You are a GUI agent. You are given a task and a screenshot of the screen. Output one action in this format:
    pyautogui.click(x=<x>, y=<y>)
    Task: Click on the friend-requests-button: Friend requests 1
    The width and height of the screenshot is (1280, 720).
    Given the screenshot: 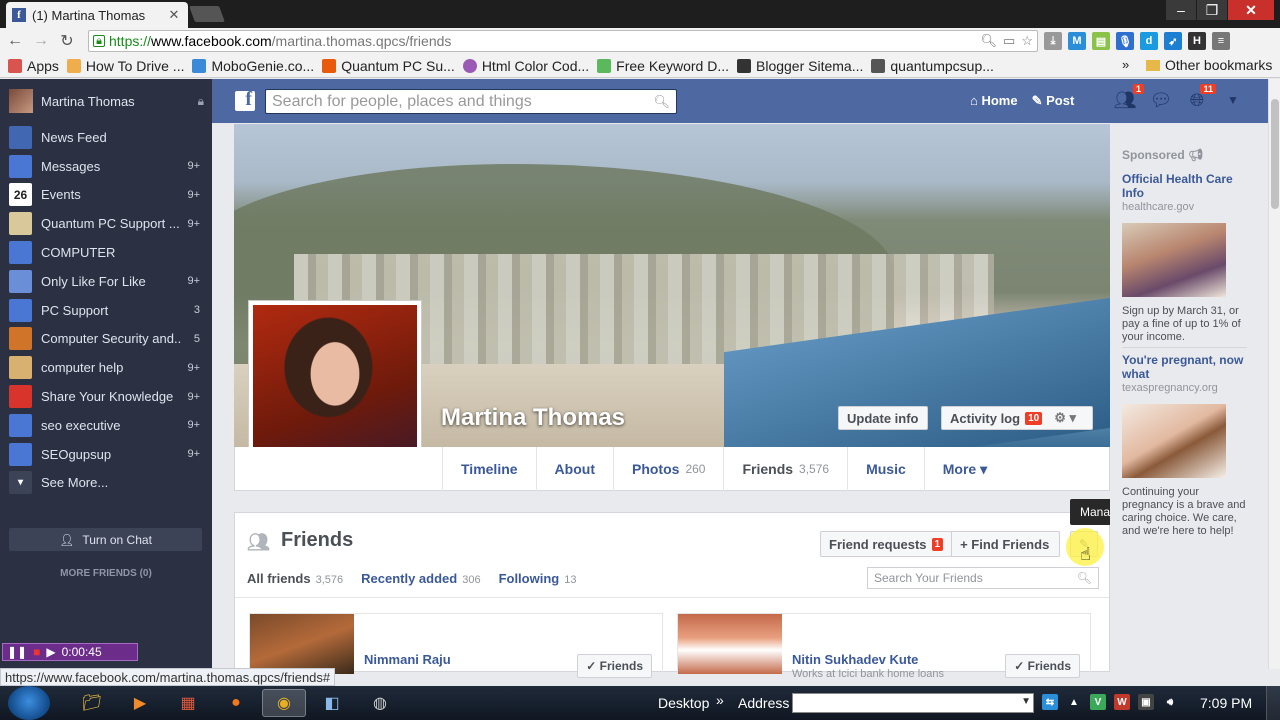 What is the action you would take?
    pyautogui.click(x=887, y=544)
    